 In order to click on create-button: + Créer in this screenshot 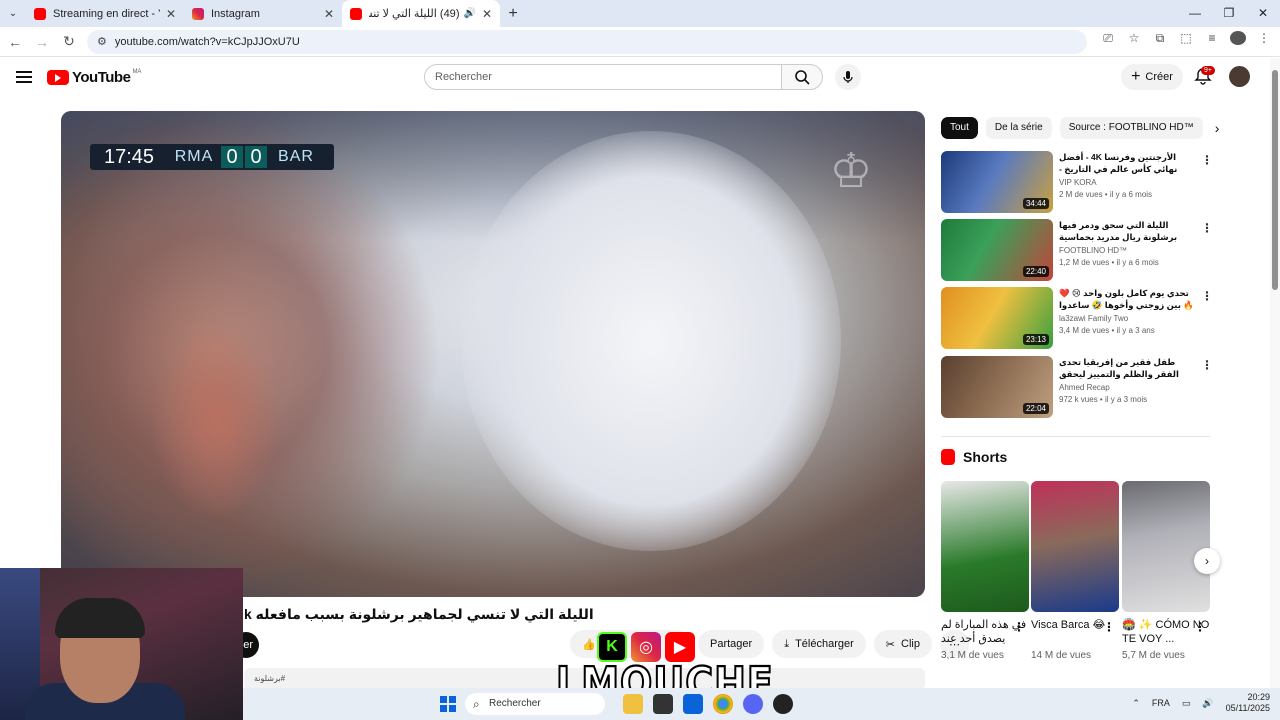, I will do `click(1152, 77)`.